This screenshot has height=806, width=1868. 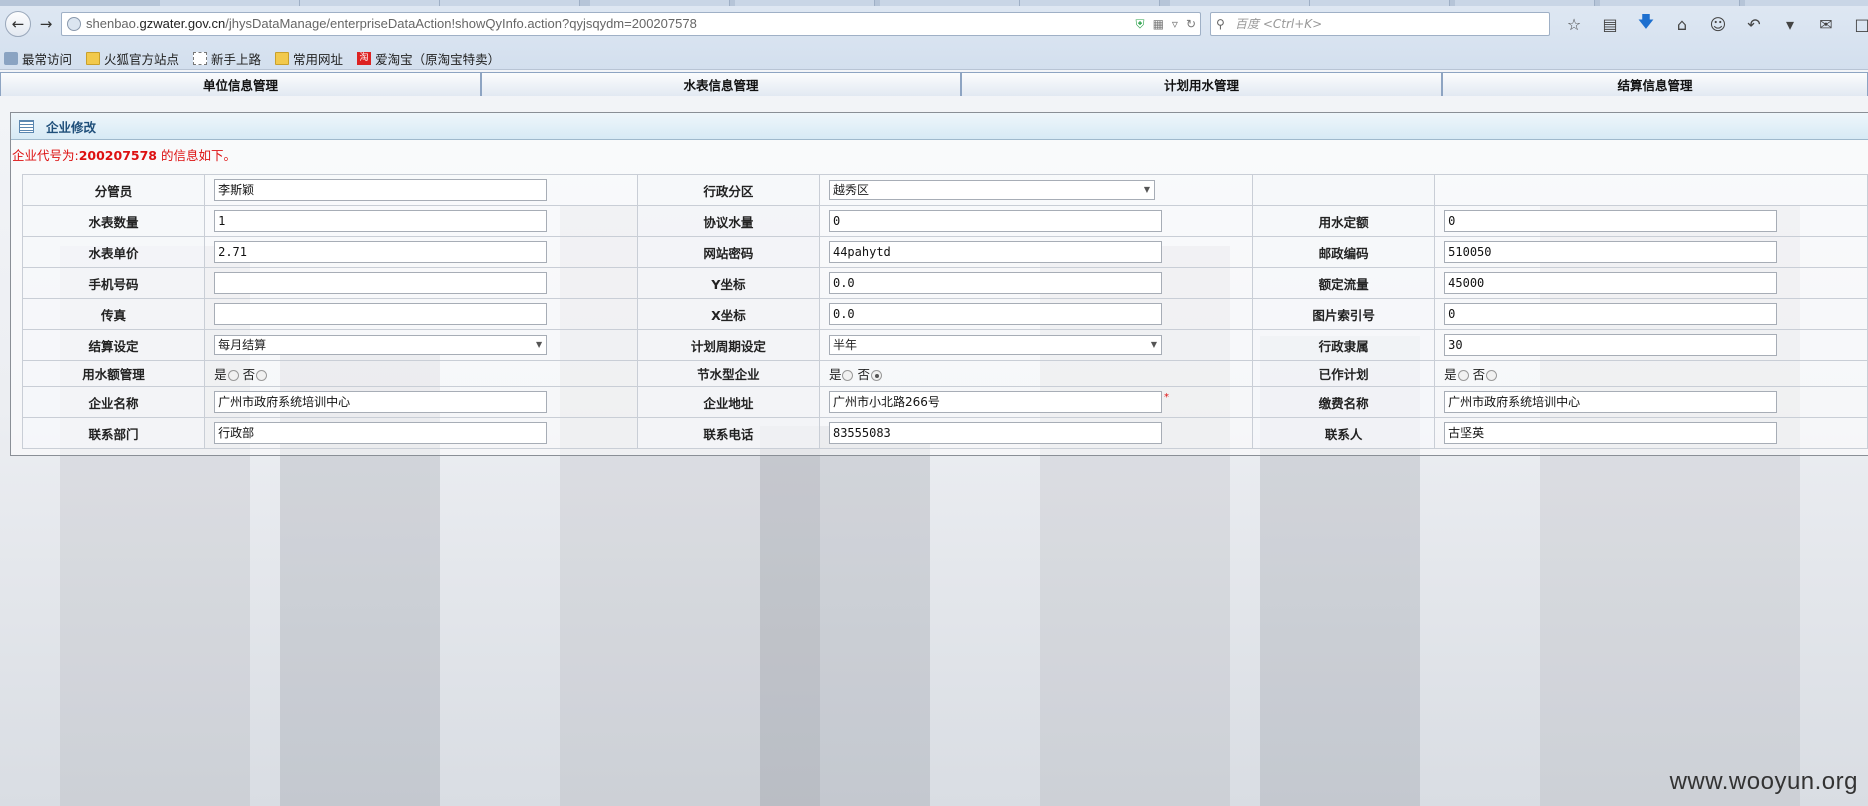 I want to click on field-label: Y坐标, so click(x=728, y=283).